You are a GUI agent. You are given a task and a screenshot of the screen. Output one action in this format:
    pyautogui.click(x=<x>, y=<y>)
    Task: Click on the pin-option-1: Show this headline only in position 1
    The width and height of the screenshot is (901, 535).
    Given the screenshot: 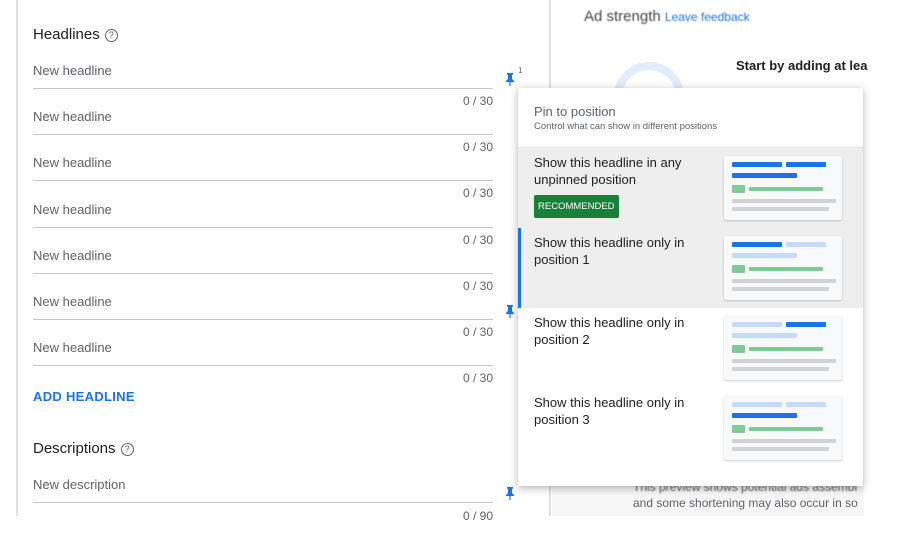 What is the action you would take?
    pyautogui.click(x=690, y=268)
    